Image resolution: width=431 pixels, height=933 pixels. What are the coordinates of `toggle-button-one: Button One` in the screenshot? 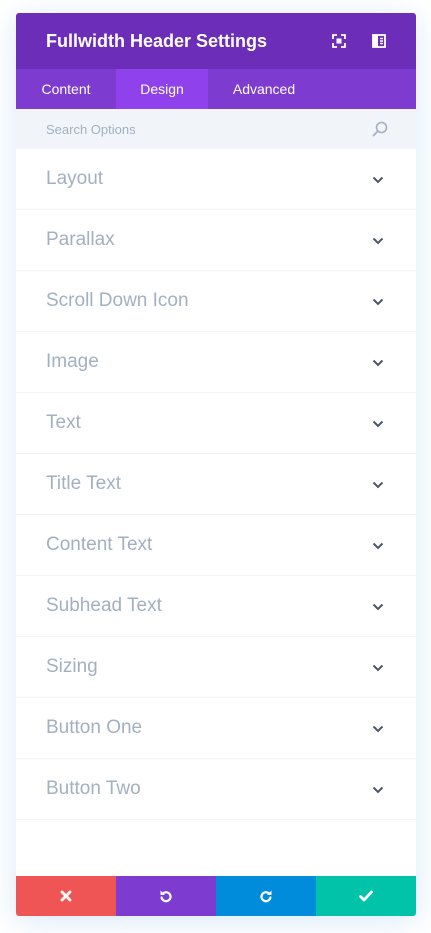 It's located at (216, 728).